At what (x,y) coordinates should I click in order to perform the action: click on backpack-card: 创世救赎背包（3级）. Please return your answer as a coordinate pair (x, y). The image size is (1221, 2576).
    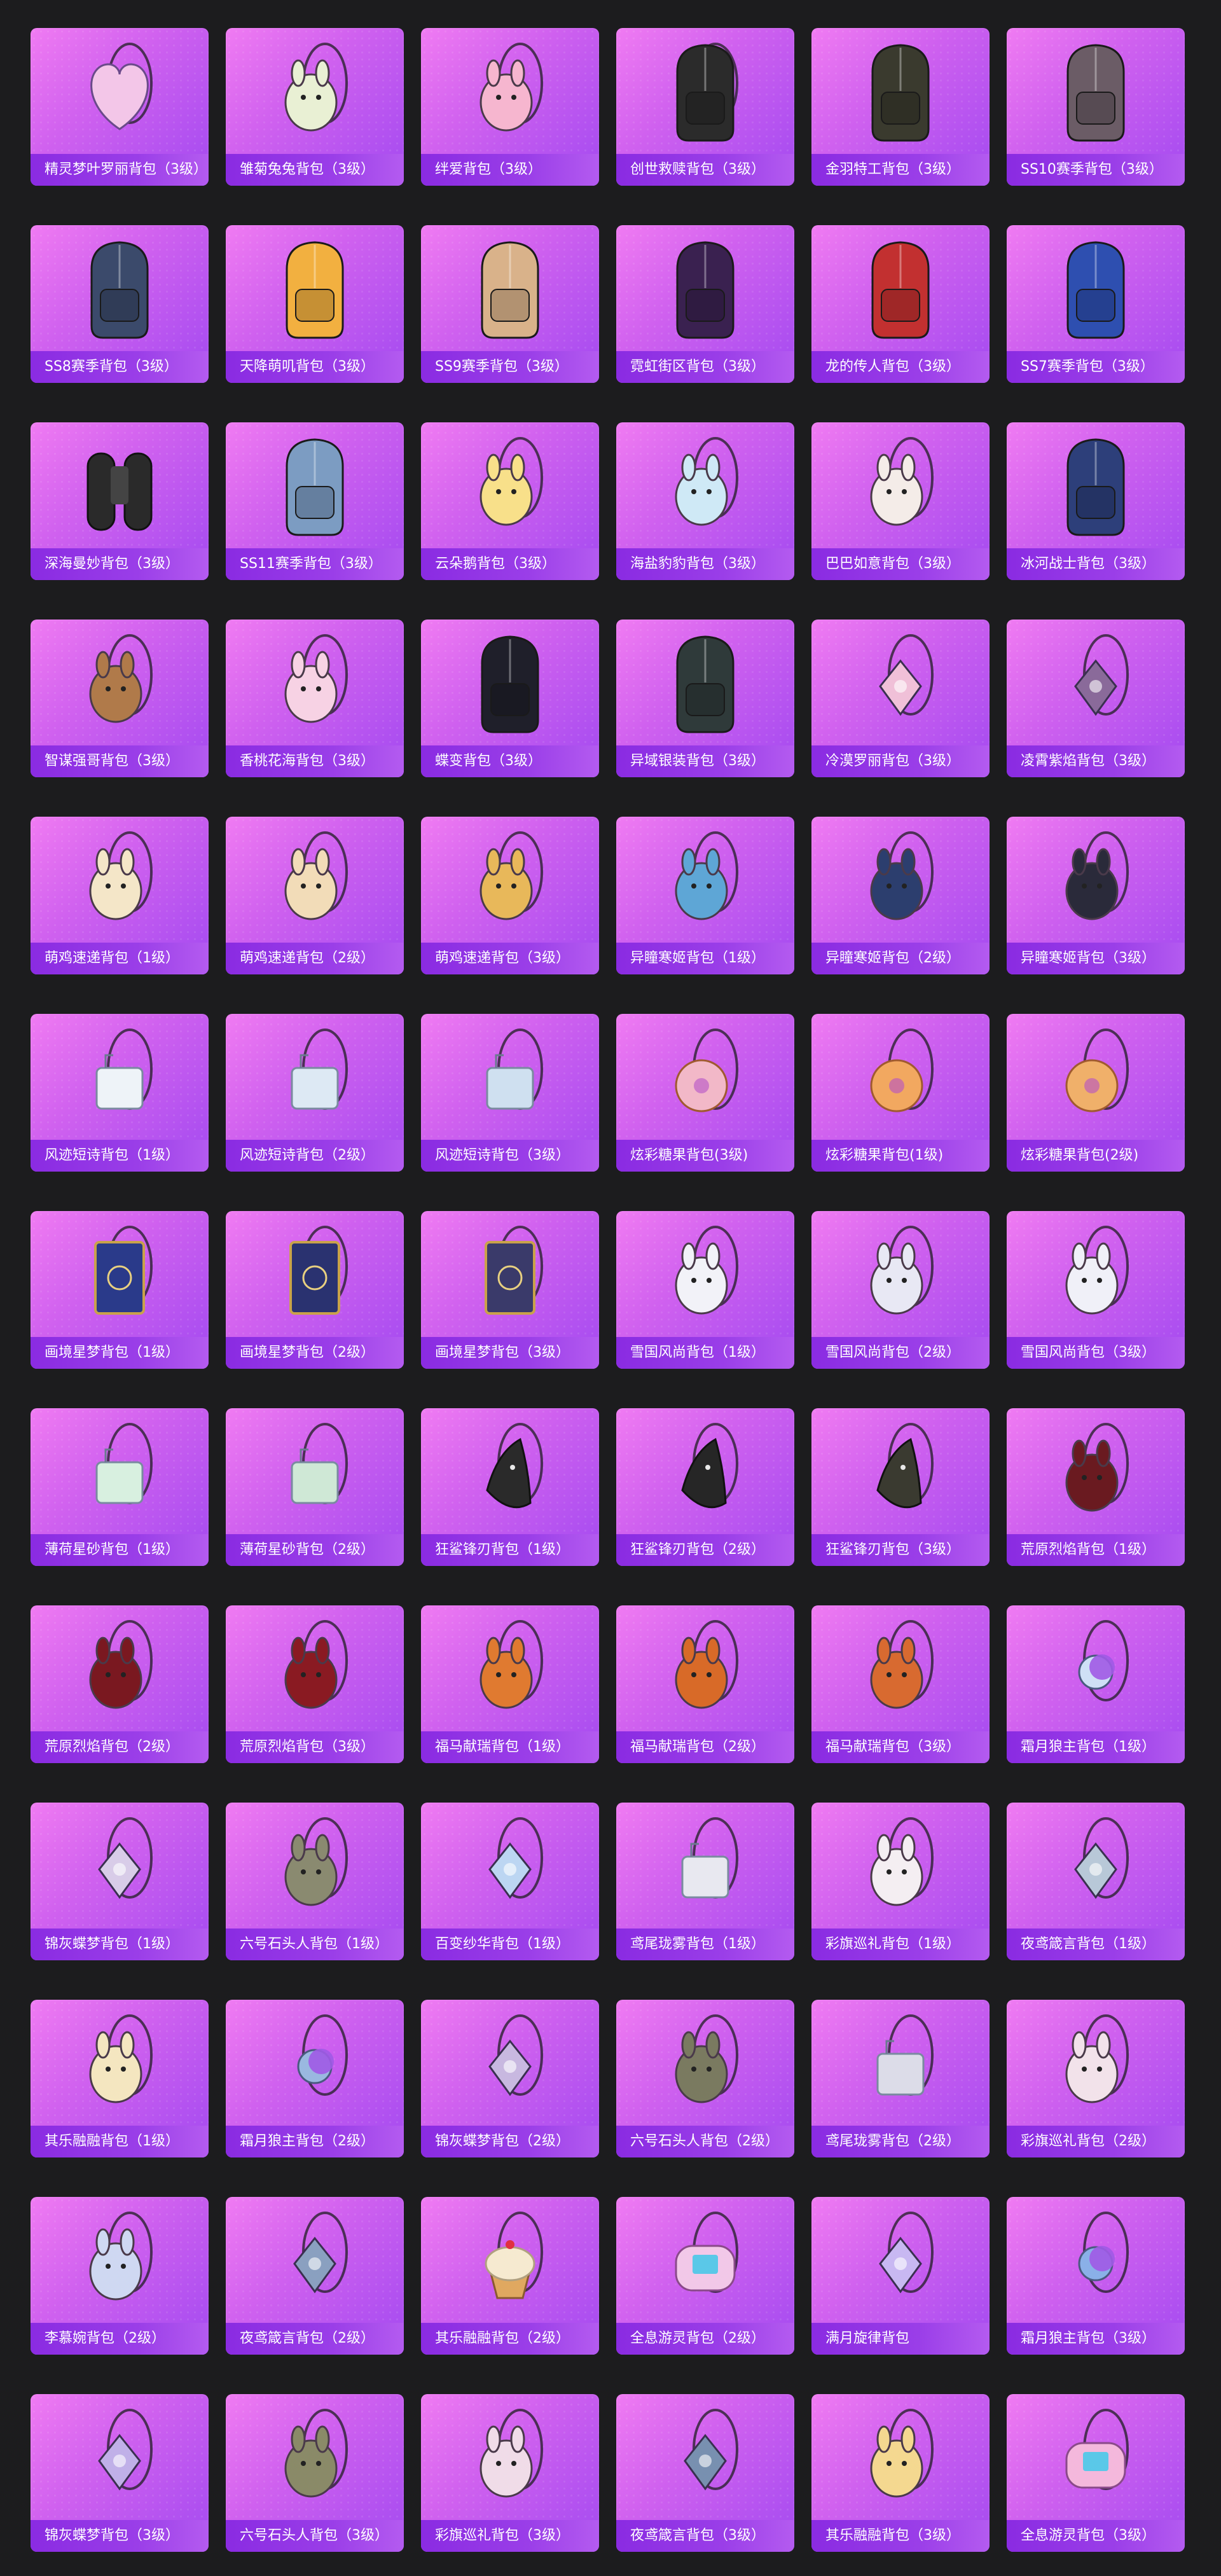
    Looking at the image, I should click on (705, 107).